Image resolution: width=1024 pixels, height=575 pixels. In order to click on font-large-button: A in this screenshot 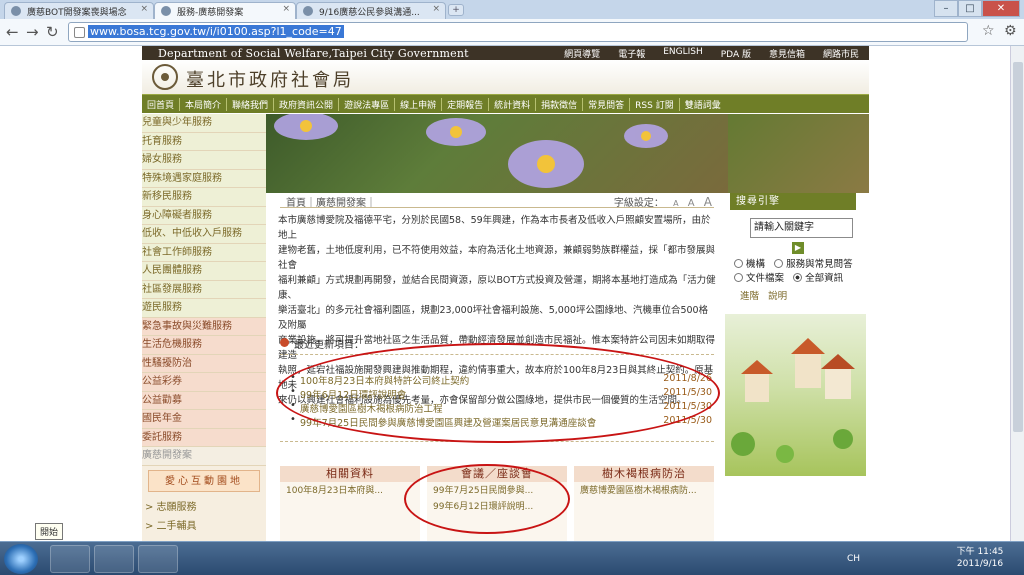, I will do `click(708, 202)`.